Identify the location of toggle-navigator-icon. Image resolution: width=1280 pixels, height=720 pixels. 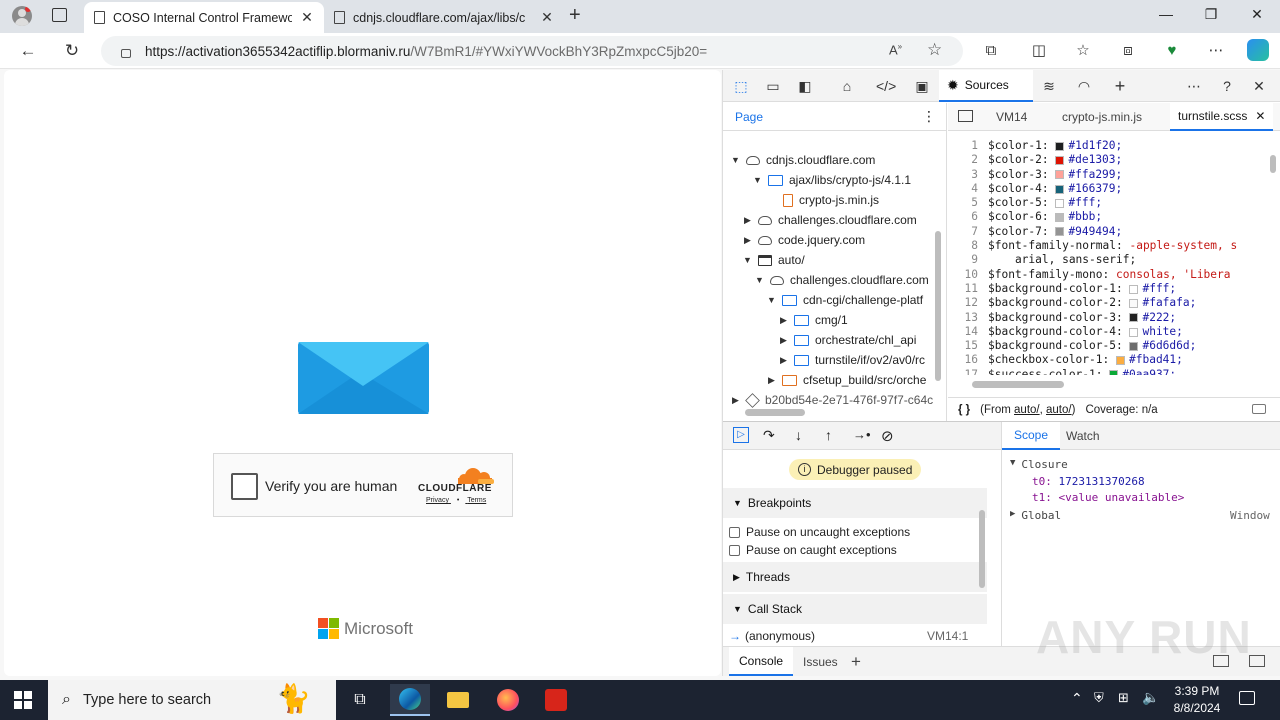
(965, 116).